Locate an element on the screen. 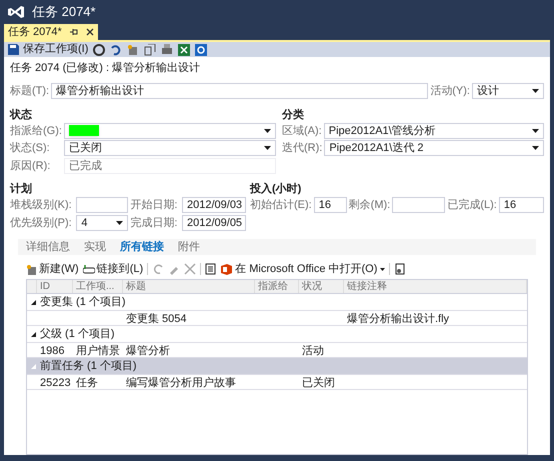  column-header: 指派给 is located at coordinates (277, 286).